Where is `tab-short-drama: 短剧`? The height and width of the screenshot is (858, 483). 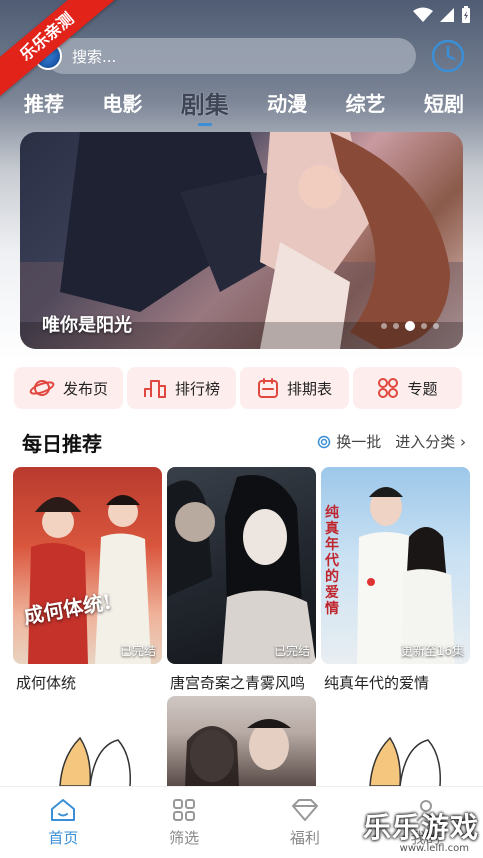 tab-short-drama: 短剧 is located at coordinates (444, 102).